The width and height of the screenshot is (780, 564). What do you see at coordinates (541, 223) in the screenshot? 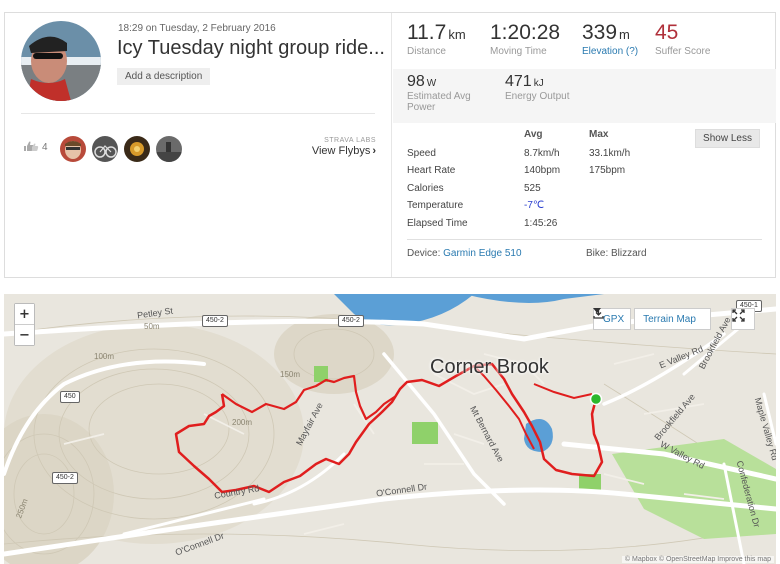
I see `row-avg: 1:45:26` at bounding box center [541, 223].